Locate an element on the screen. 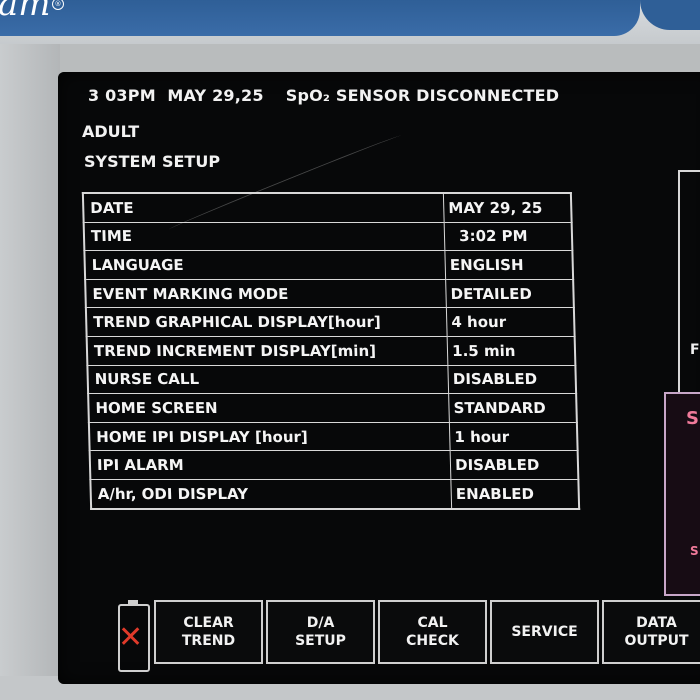 This screenshot has width=700, height=700. setup-row-value: STANDARD is located at coordinates (512, 408).